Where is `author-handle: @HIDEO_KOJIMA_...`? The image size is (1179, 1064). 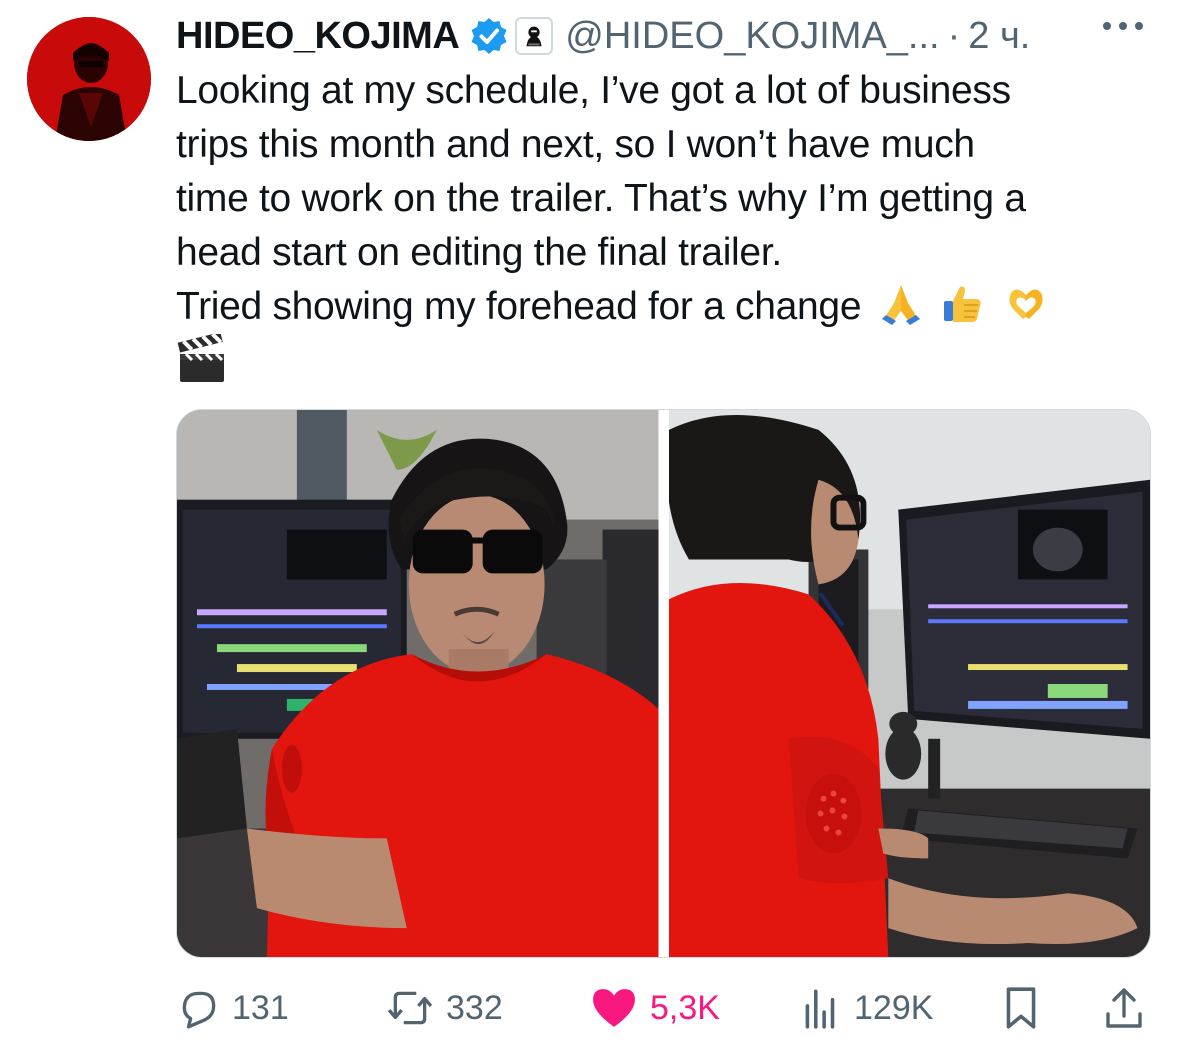 author-handle: @HIDEO_KOJIMA_... is located at coordinates (752, 36).